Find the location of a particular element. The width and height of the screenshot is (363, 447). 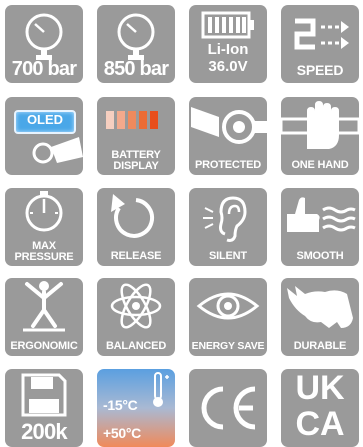

tile-label: 700 bar is located at coordinates (44, 69).